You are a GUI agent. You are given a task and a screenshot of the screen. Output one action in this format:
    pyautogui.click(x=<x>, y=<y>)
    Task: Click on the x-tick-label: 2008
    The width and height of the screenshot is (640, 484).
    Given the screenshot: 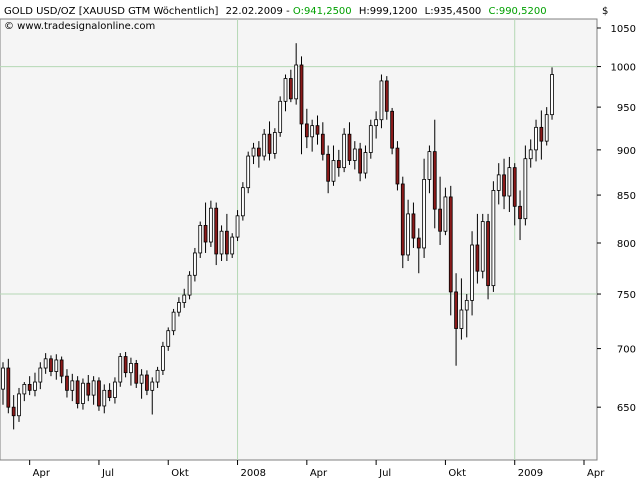 What is the action you would take?
    pyautogui.click(x=253, y=473)
    